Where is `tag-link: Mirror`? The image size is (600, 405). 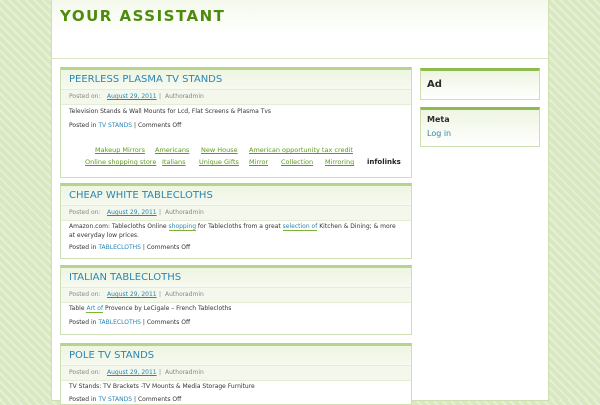 tag-link: Mirror is located at coordinates (258, 162).